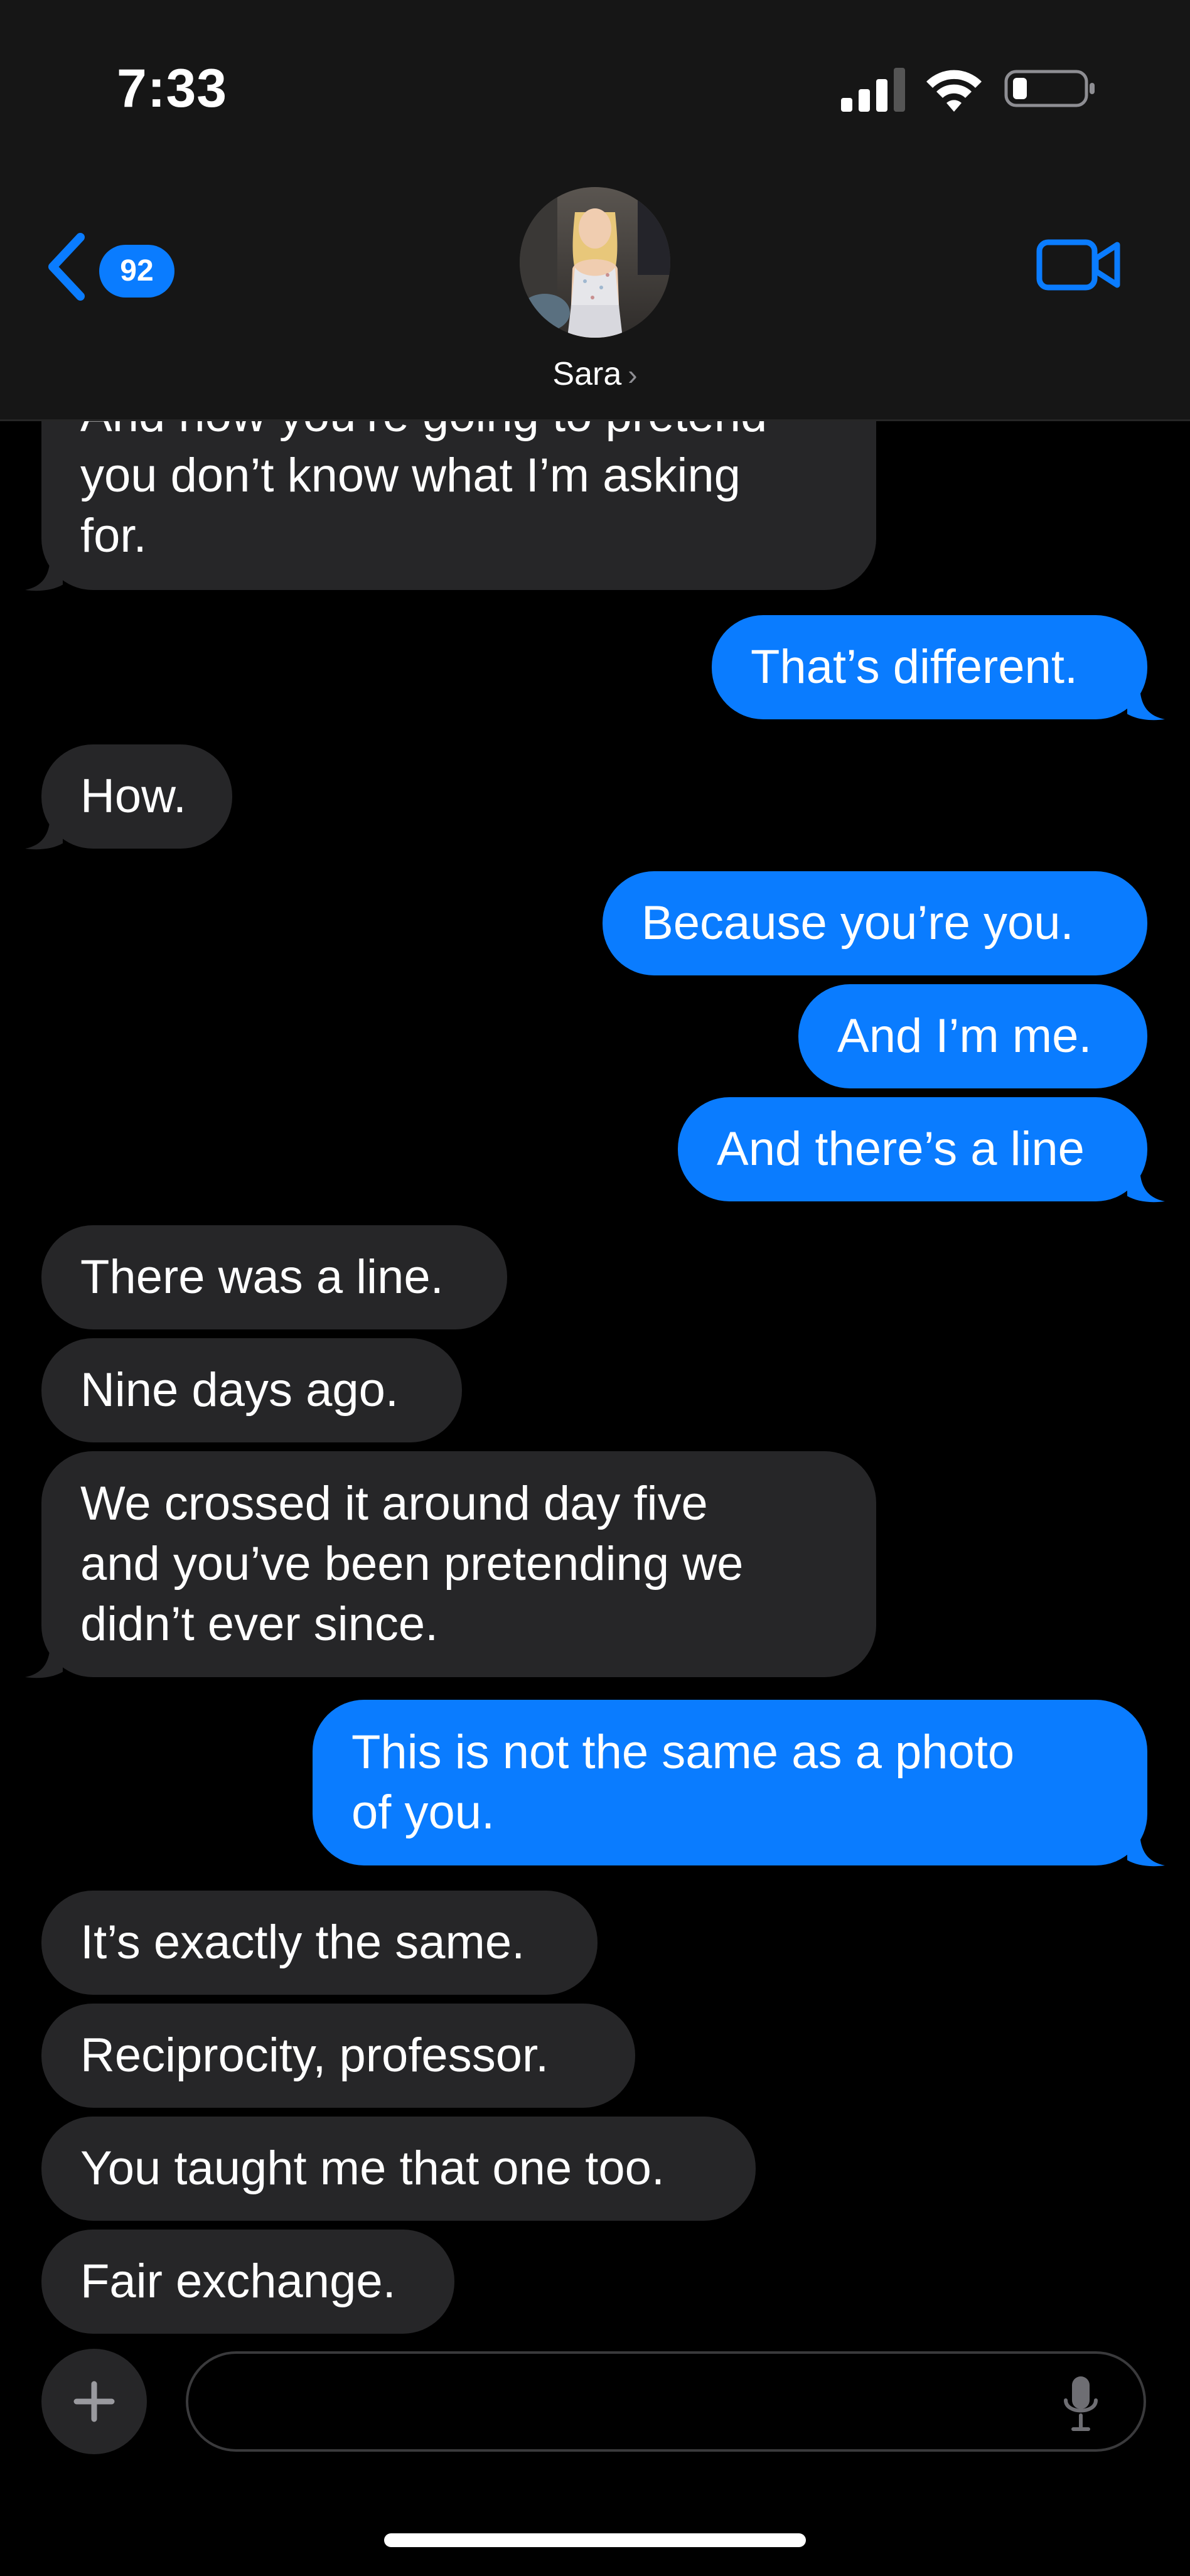  I want to click on video-call-icon, so click(1079, 264).